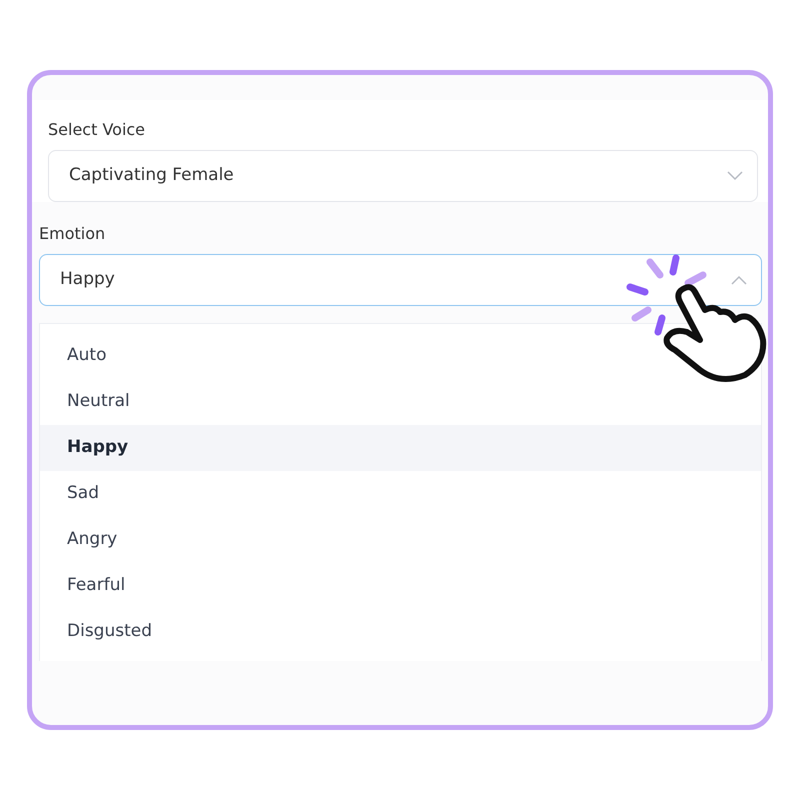  Describe the element at coordinates (400, 540) in the screenshot. I see `dropdown-option: Angry` at that location.